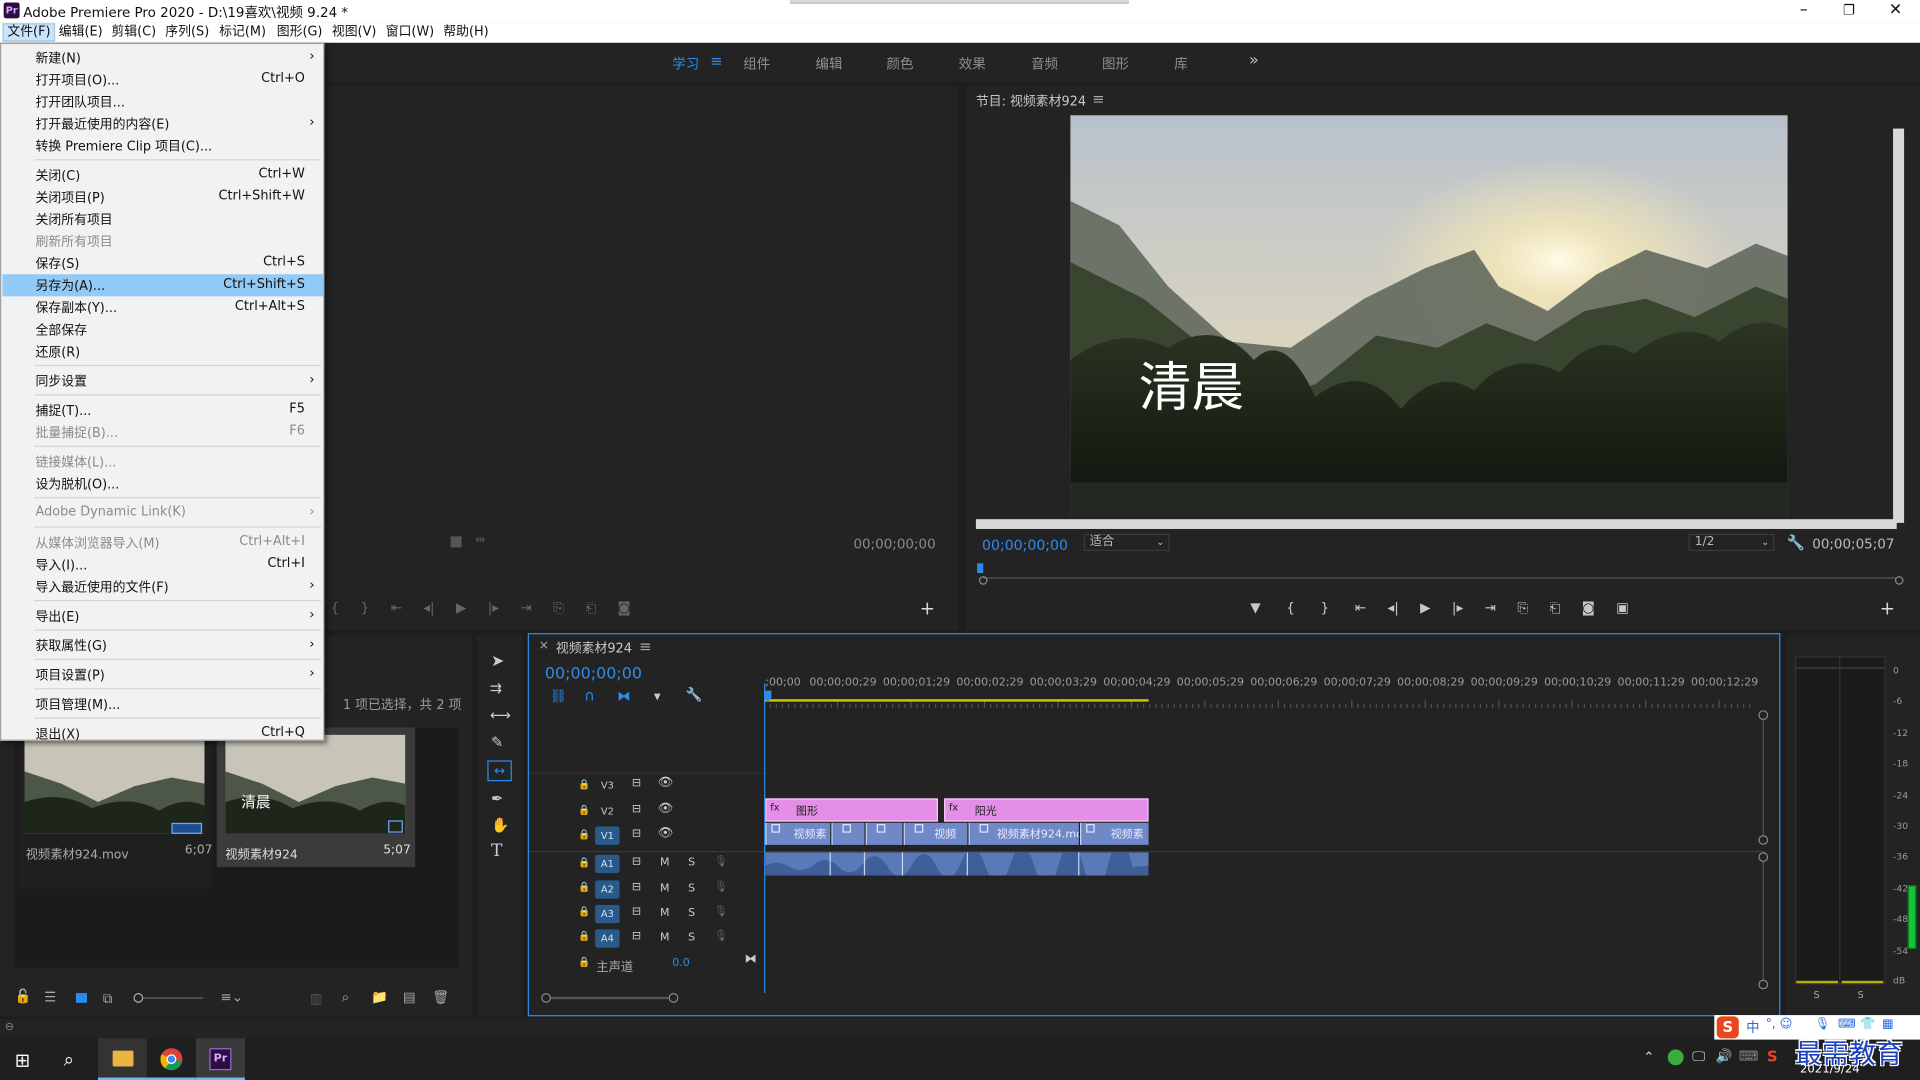 The image size is (1920, 1080). Describe the element at coordinates (480, 540) in the screenshot. I see `source-zoom-icon: ⇹` at that location.